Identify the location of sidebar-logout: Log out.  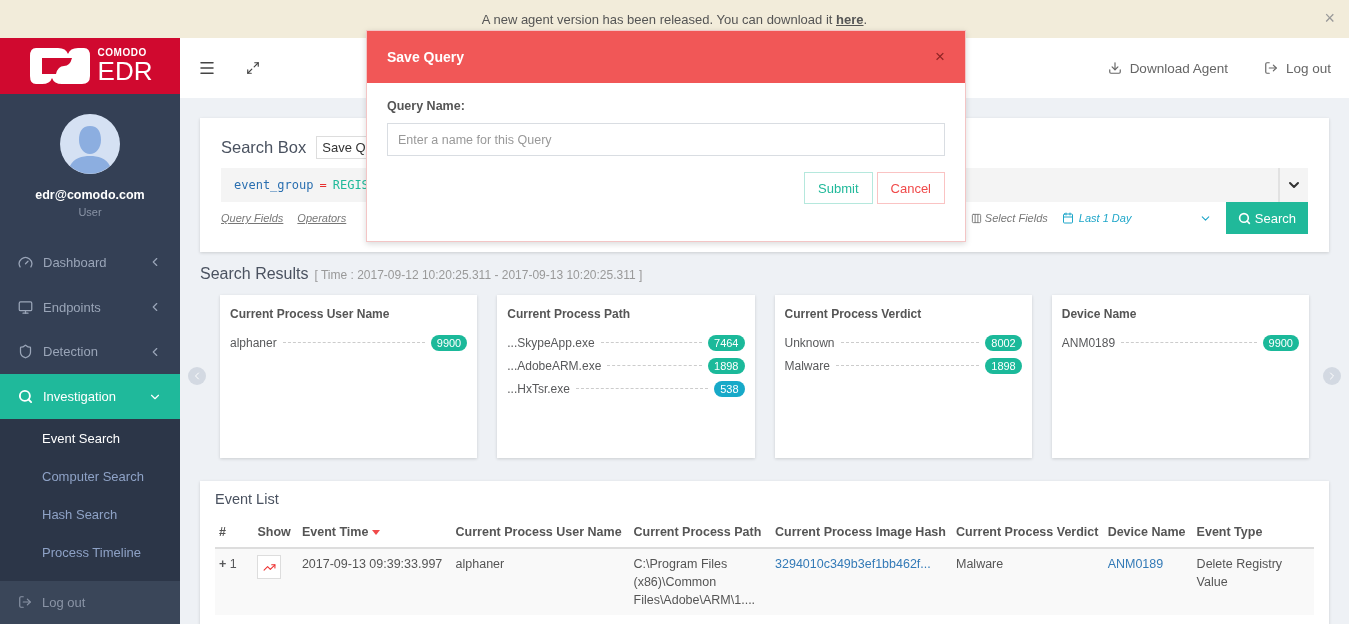
(90, 602).